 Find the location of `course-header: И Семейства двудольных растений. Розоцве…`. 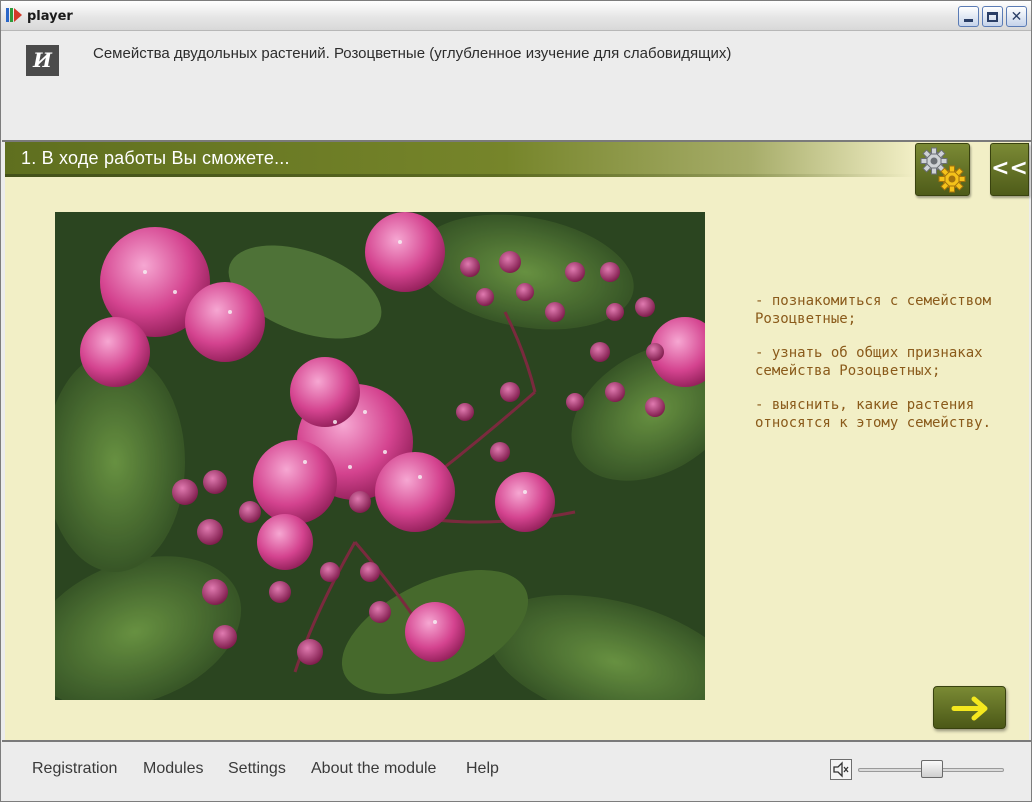

course-header: И Семейства двудольных растений. Розоцве… is located at coordinates (516, 86).